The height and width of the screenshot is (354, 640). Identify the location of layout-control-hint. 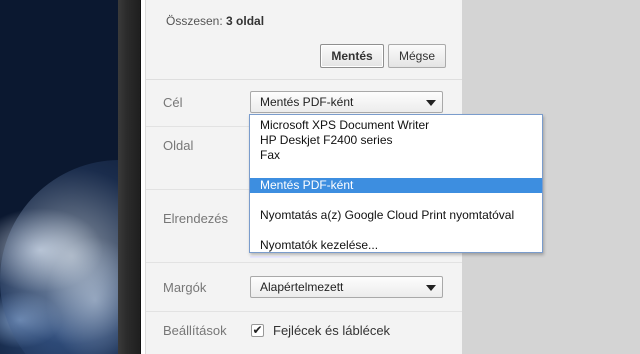
(270, 257).